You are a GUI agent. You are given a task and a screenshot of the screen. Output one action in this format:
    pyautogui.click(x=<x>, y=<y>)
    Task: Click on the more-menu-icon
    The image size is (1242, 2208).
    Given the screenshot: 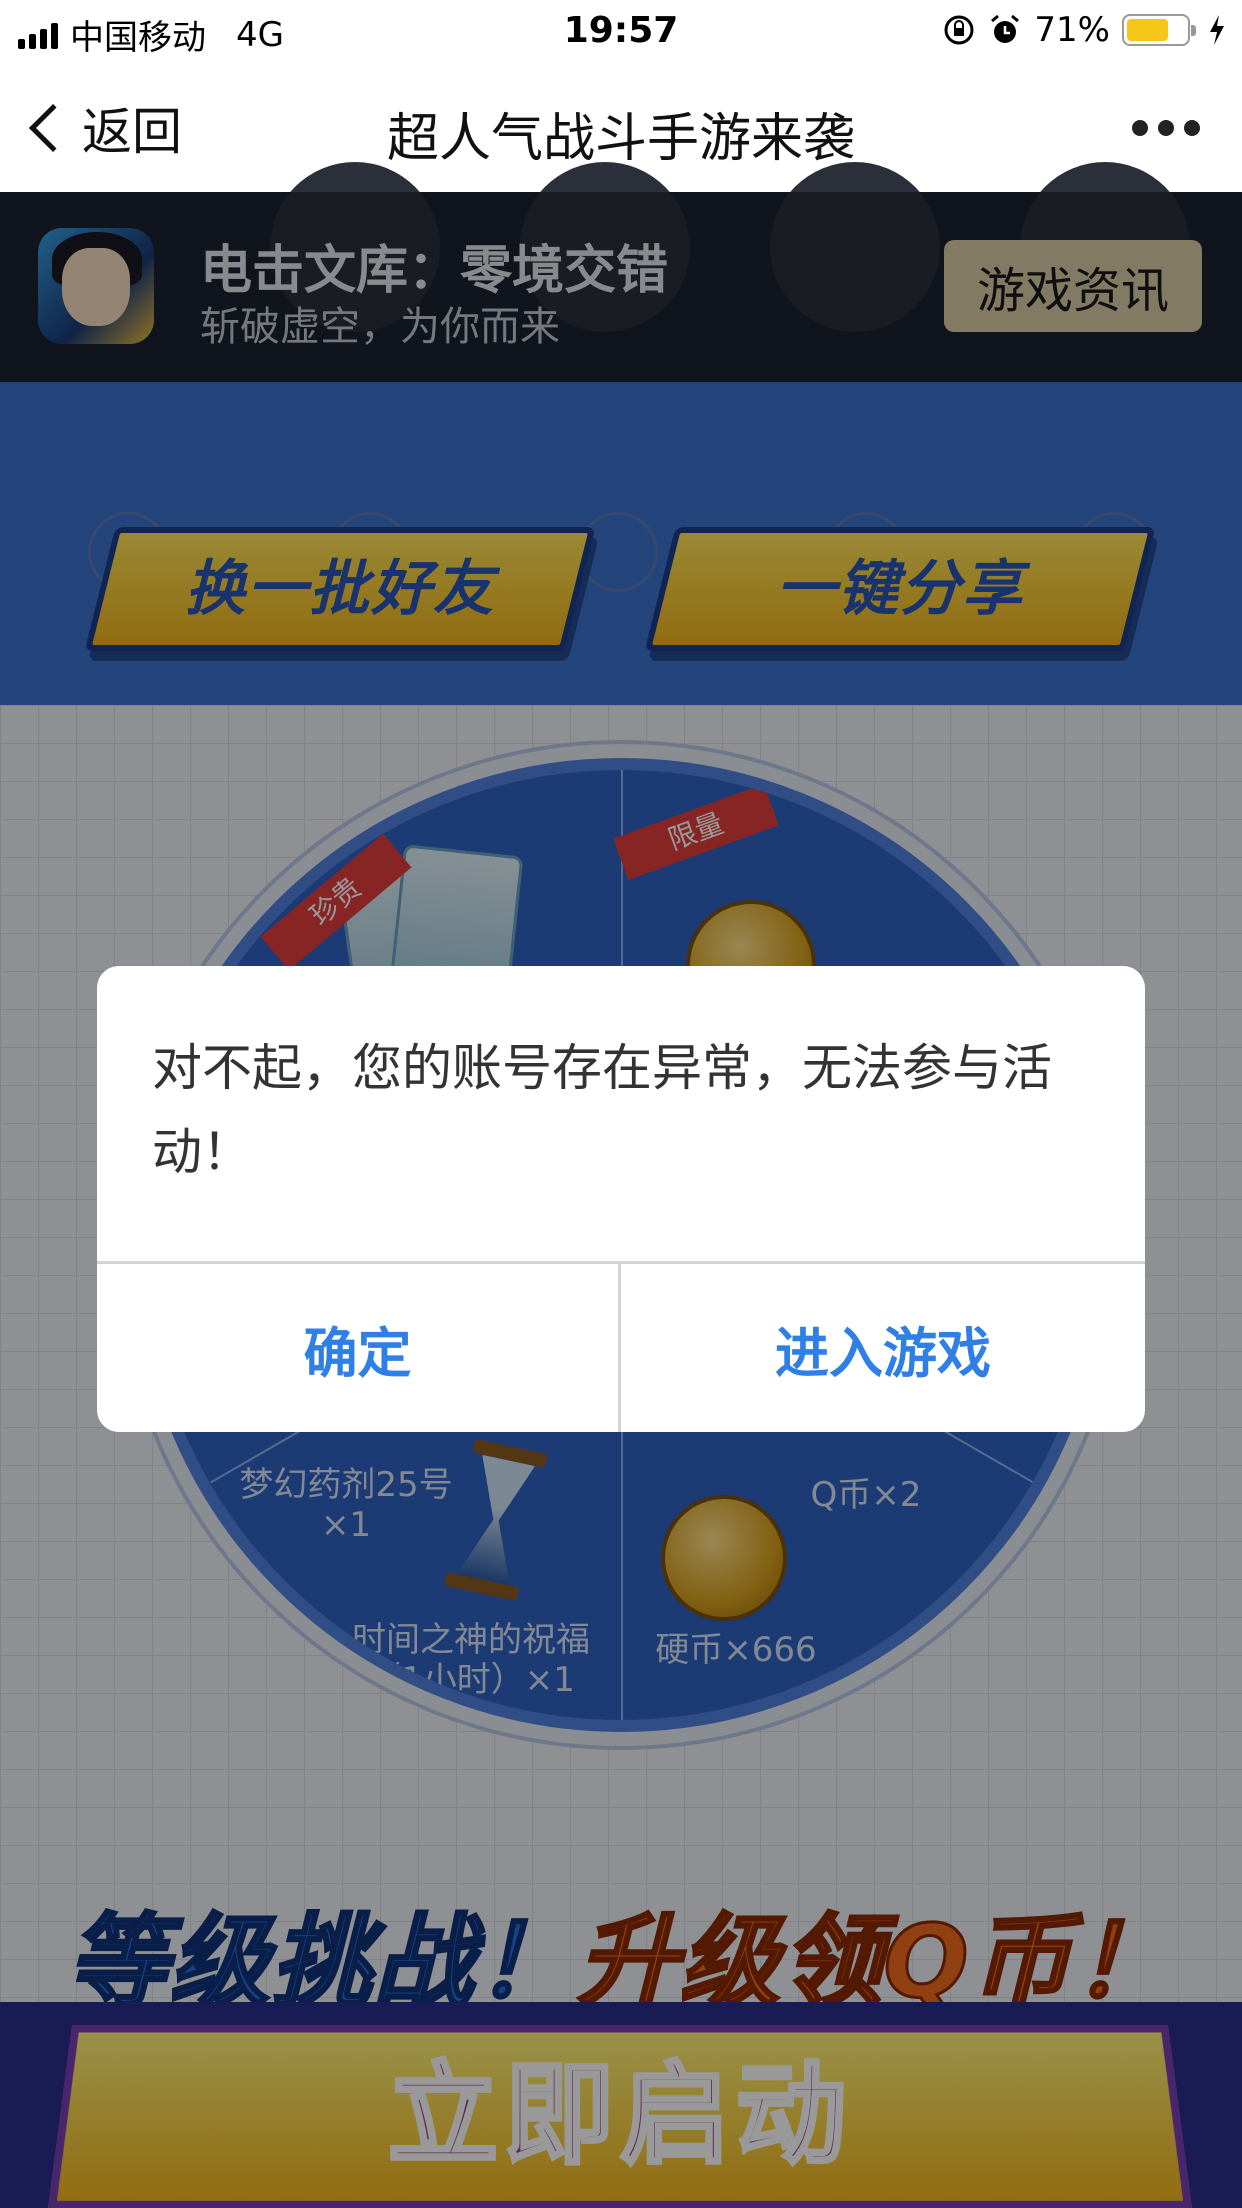 What is the action you would take?
    pyautogui.click(x=1166, y=128)
    